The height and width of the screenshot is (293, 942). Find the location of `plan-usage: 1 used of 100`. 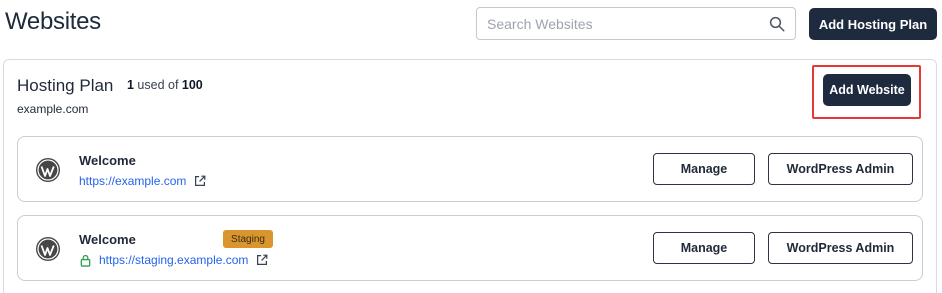

plan-usage: 1 used of 100 is located at coordinates (165, 85).